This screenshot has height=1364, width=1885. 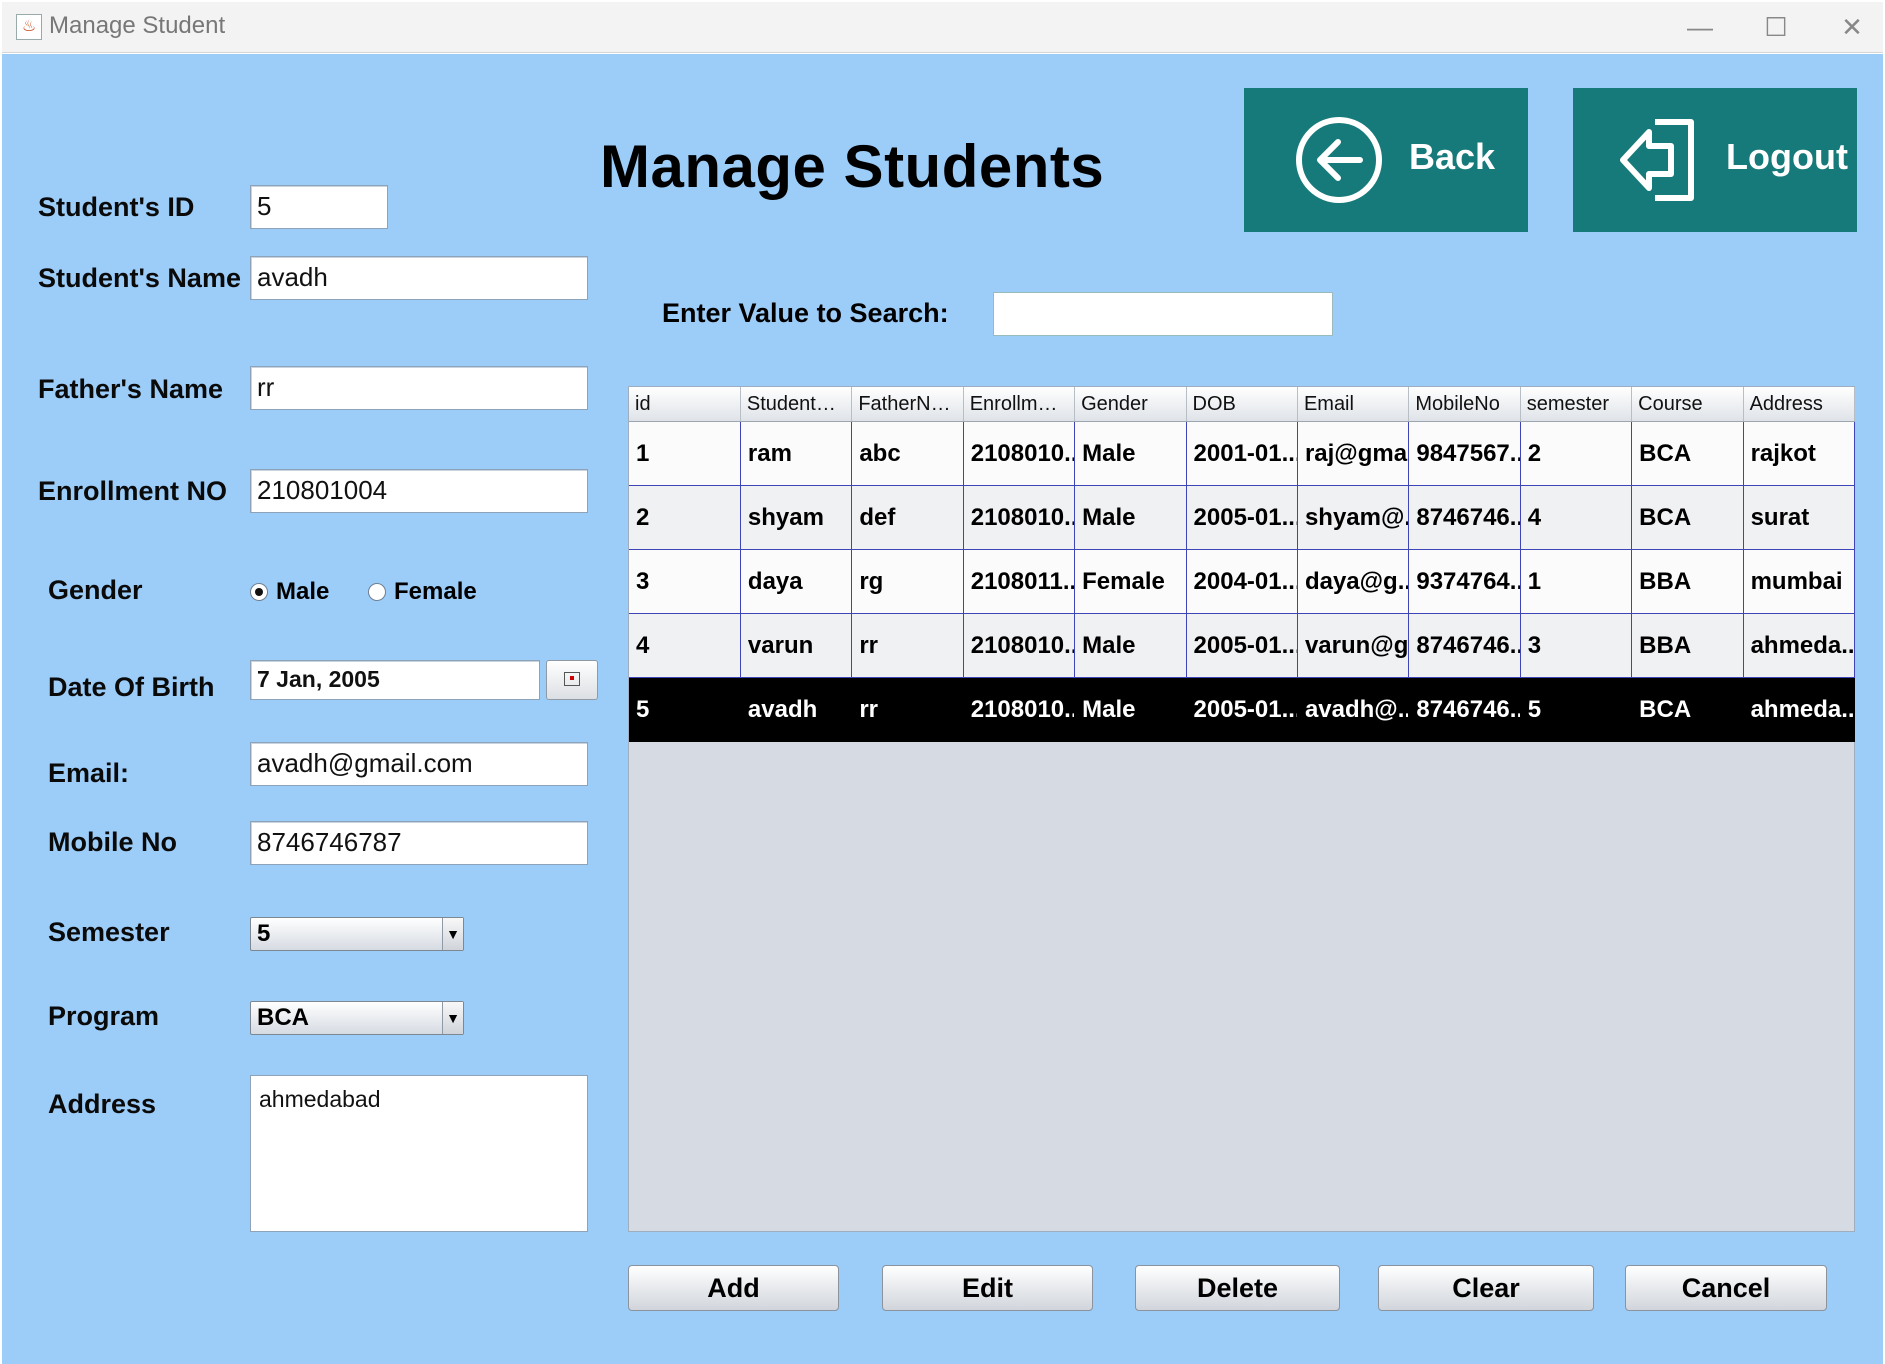 I want to click on column-header: Email, so click(x=1353, y=404).